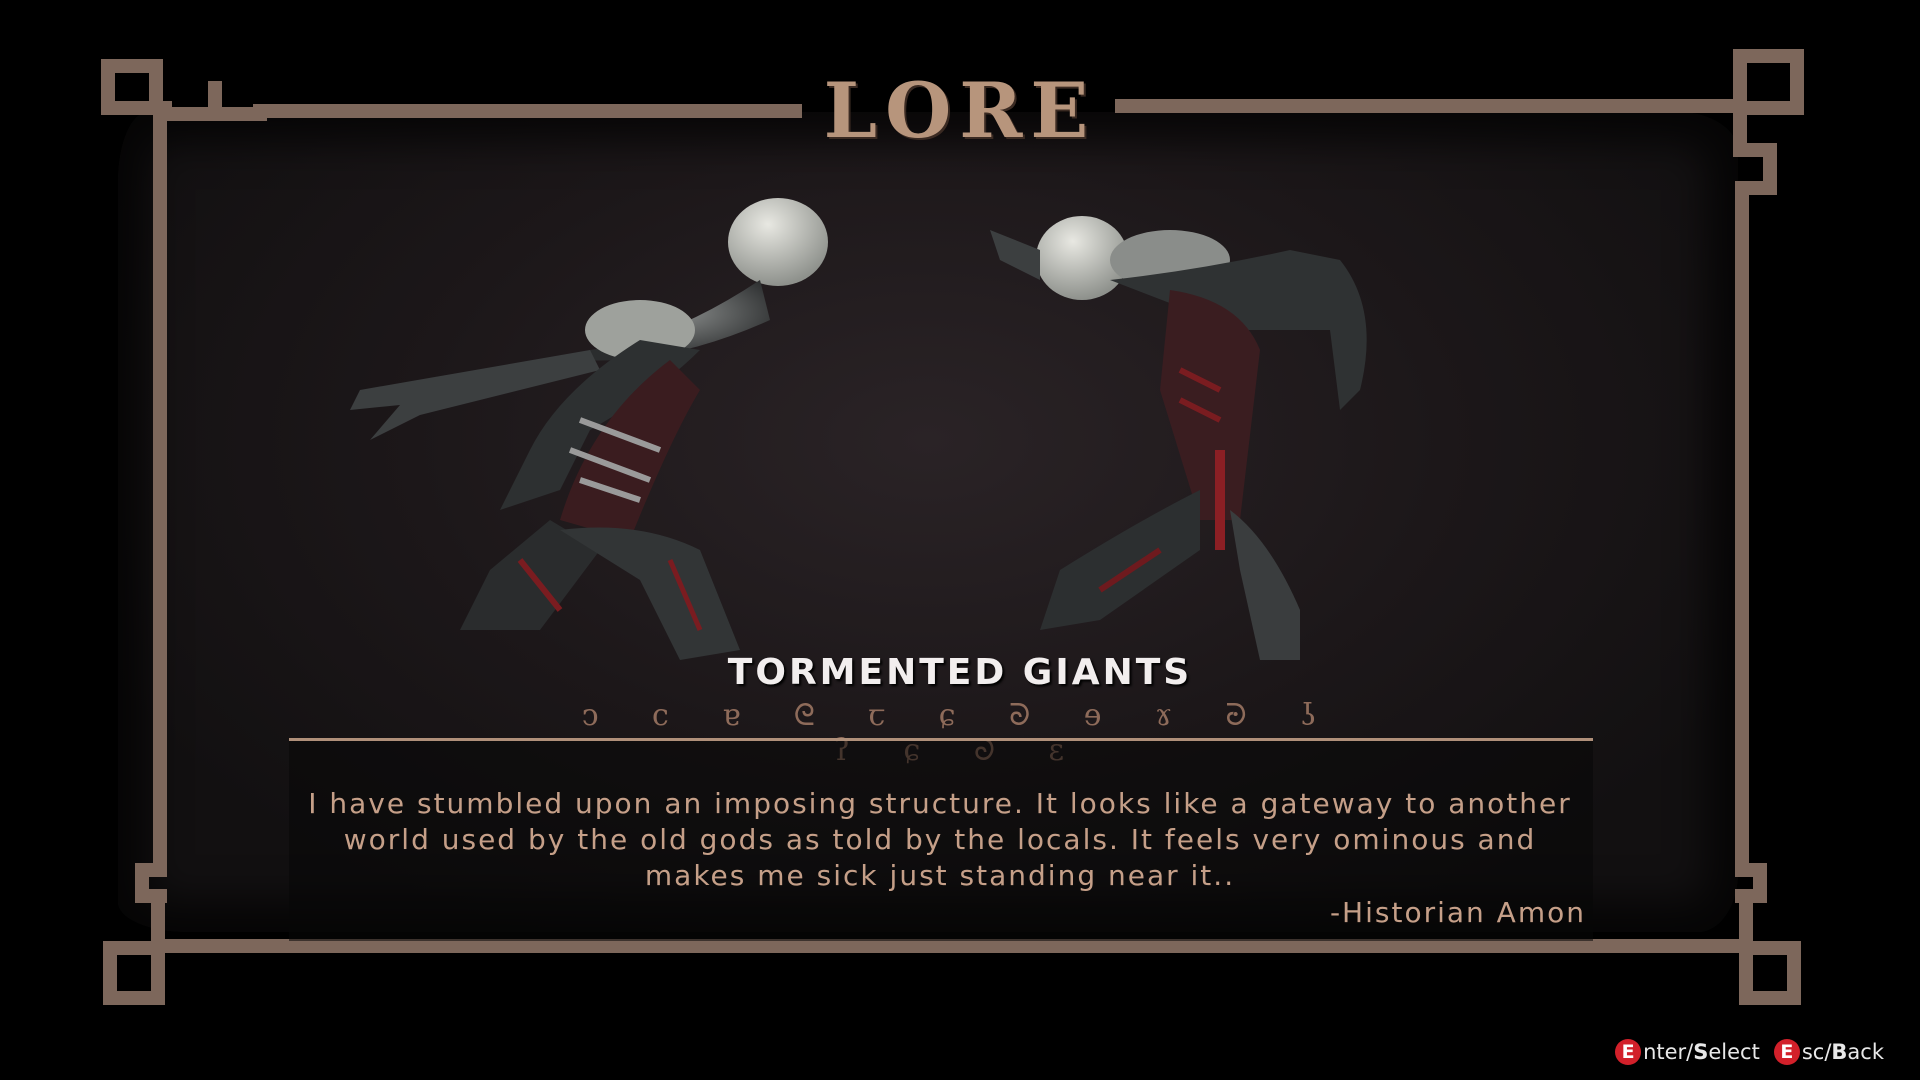 The image size is (1920, 1080). Describe the element at coordinates (1701, 1052) in the screenshot. I see `select-hint-key-2: S` at that location.